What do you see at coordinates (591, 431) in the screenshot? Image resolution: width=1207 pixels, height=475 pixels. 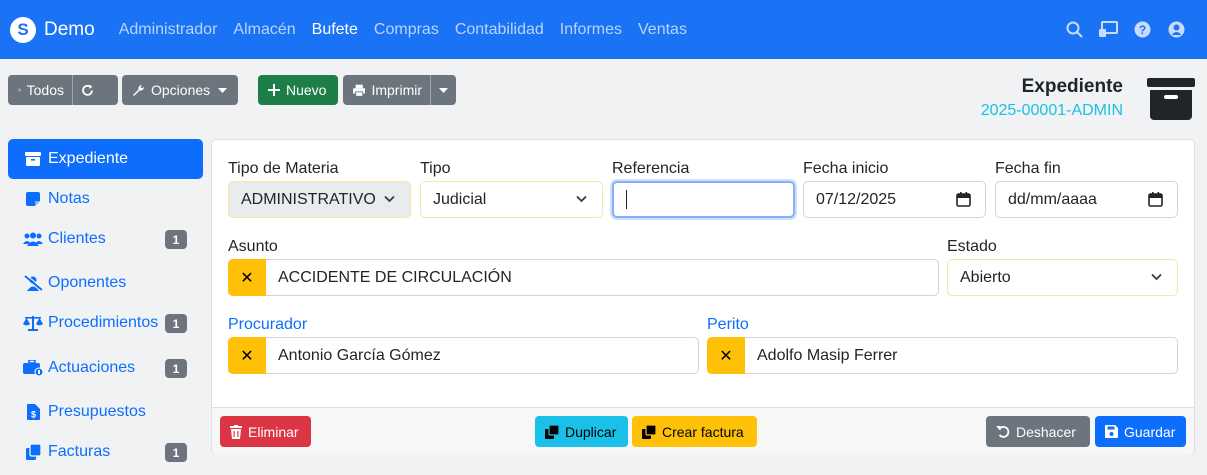 I see `duplicar-label: Duplicar` at bounding box center [591, 431].